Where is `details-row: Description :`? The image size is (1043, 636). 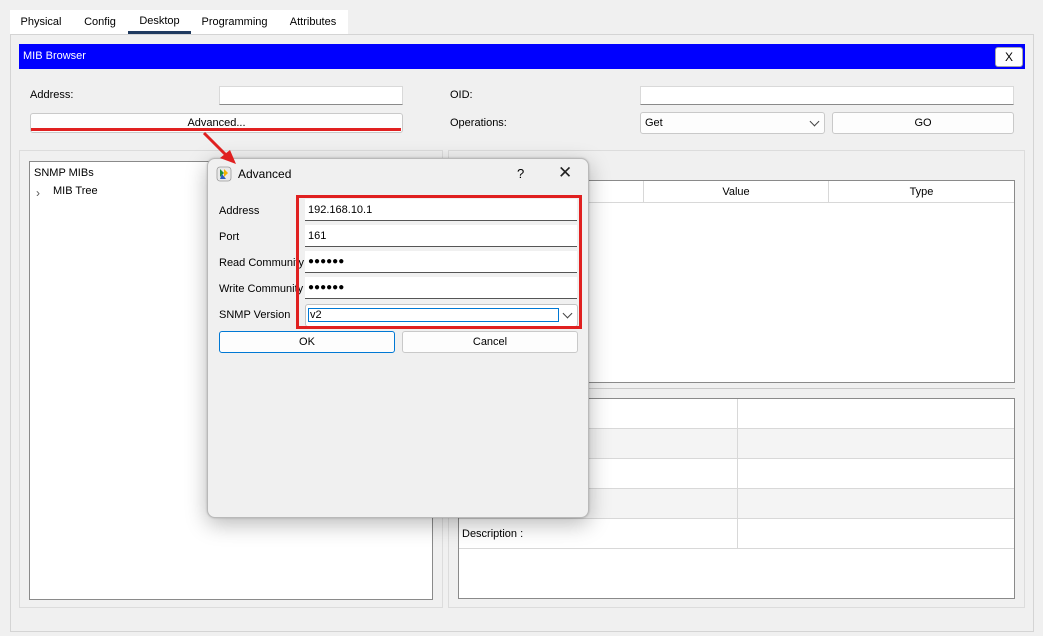 details-row: Description : is located at coordinates (736, 534).